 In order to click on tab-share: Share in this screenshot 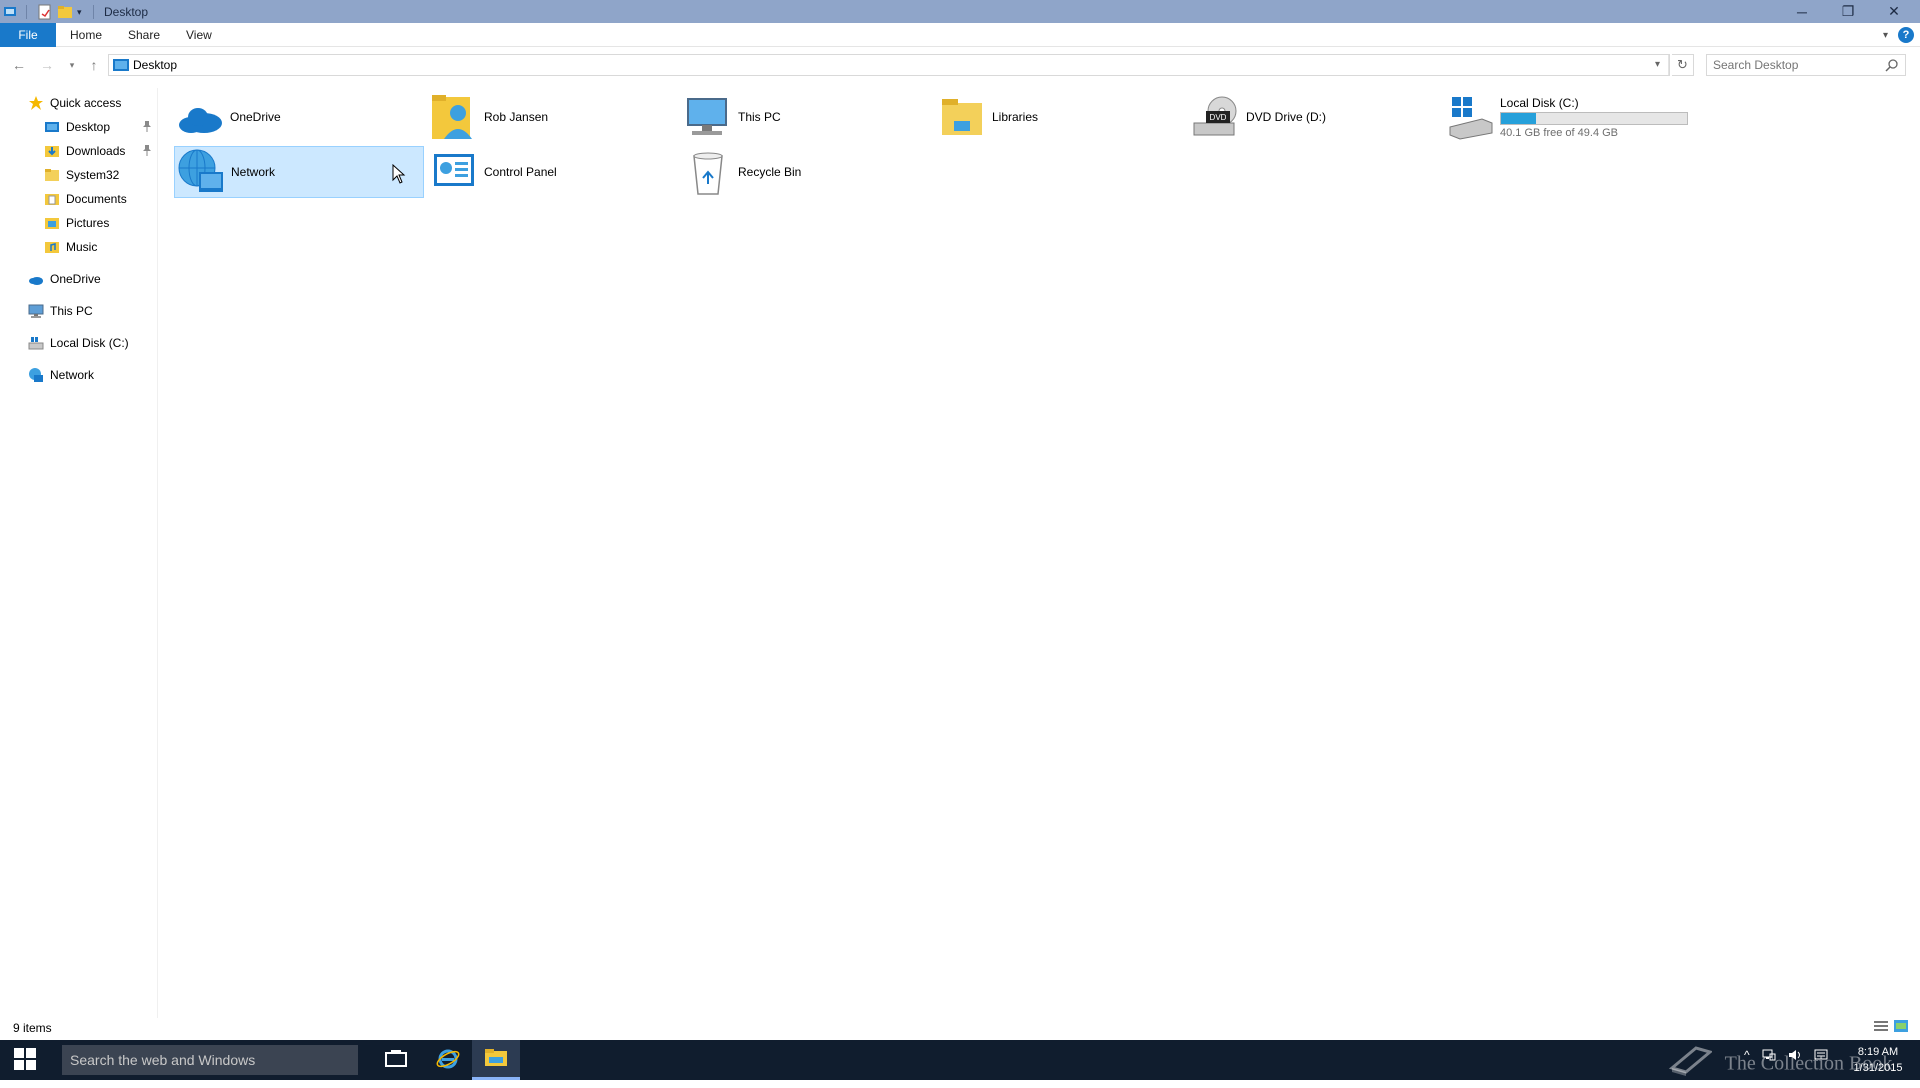, I will do `click(144, 35)`.